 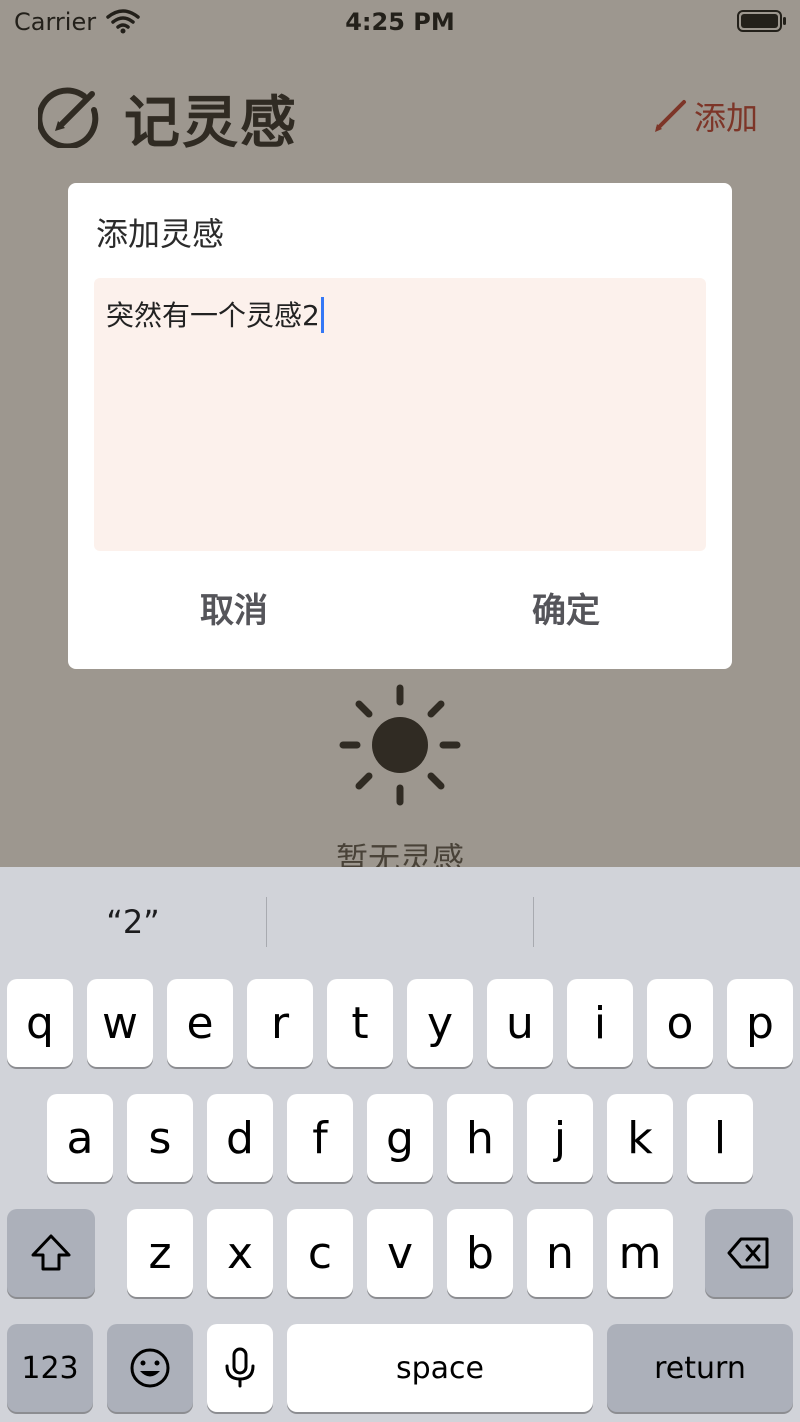 I want to click on shift-arrow-icon, so click(x=51, y=1252).